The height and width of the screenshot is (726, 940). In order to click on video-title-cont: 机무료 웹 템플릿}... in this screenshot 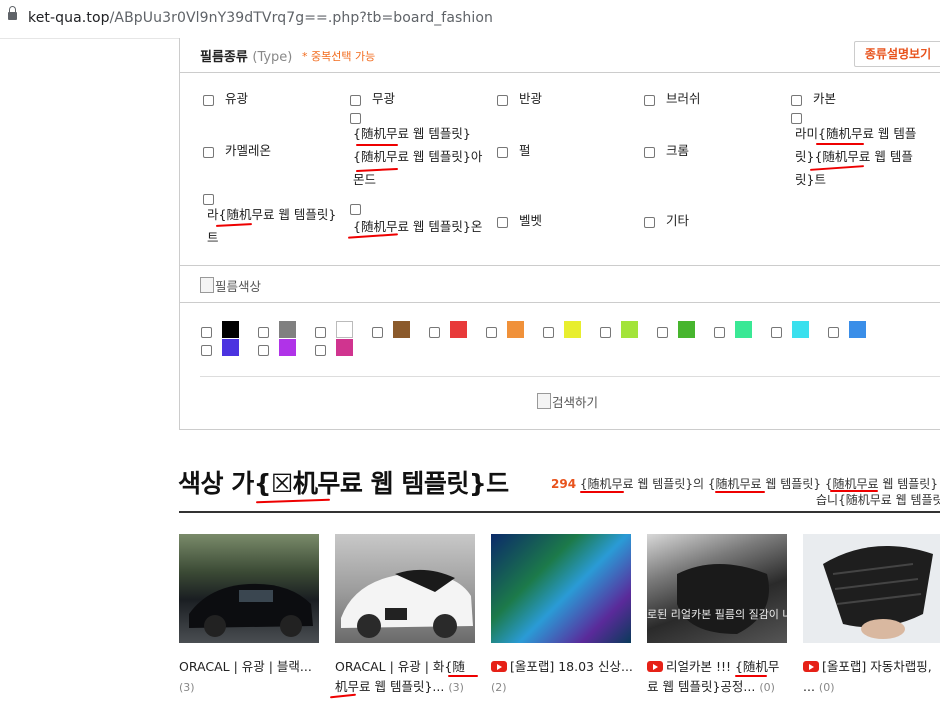, I will do `click(390, 686)`.